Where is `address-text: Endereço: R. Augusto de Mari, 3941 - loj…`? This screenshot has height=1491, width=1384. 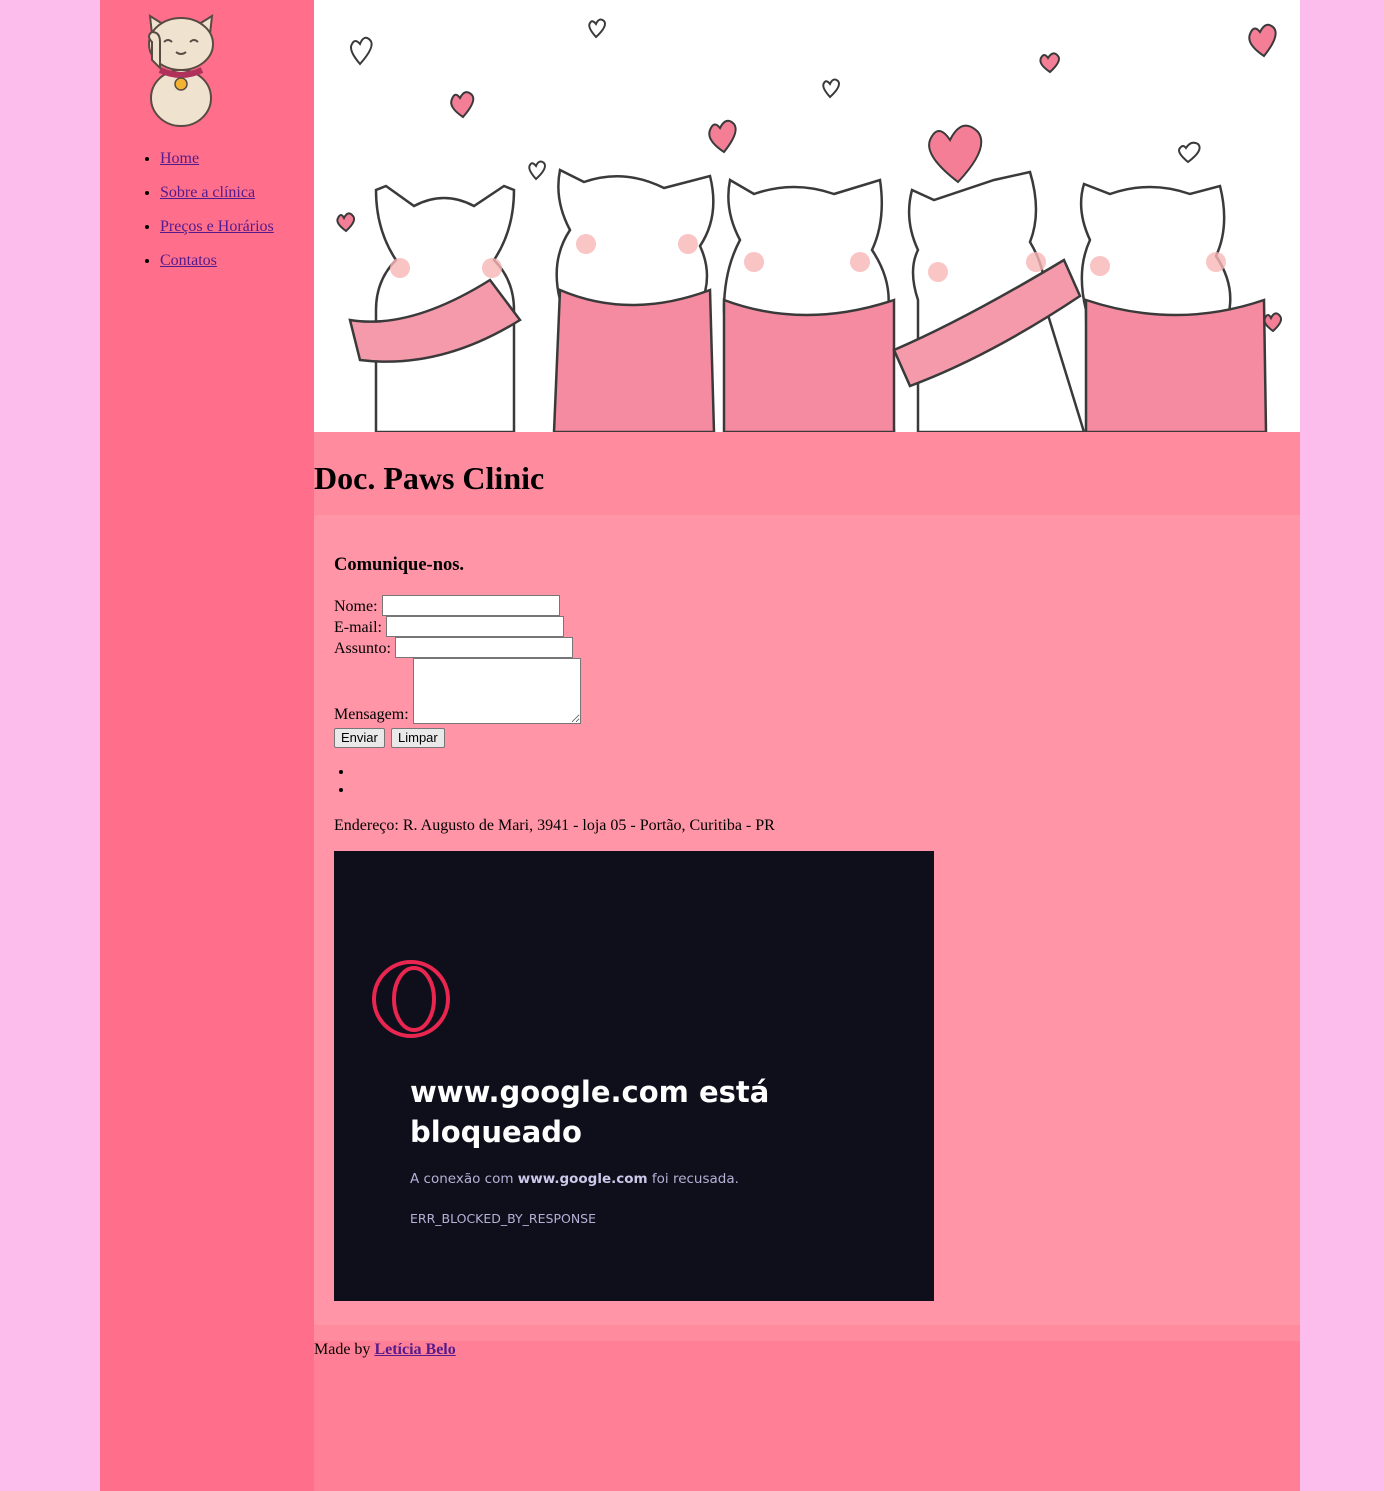 address-text: Endereço: R. Augusto de Mari, 3941 - loj… is located at coordinates (554, 825).